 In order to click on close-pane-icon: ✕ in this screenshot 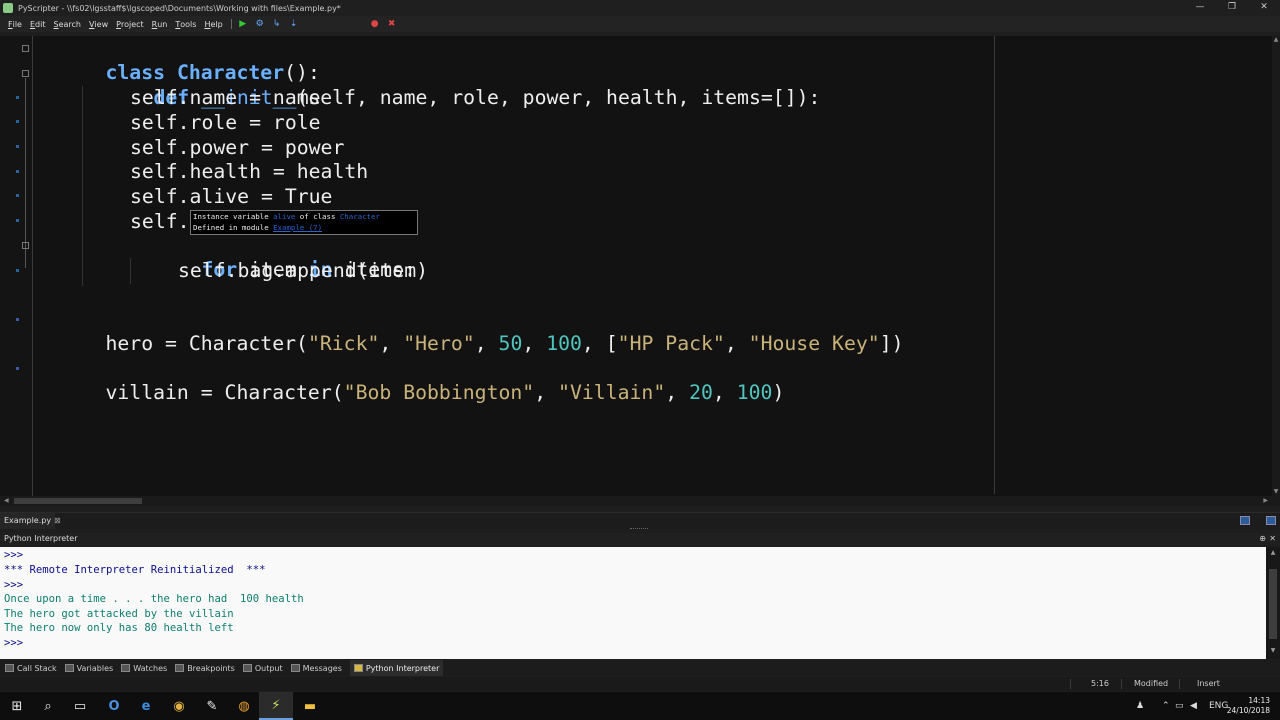, I will do `click(1272, 539)`.